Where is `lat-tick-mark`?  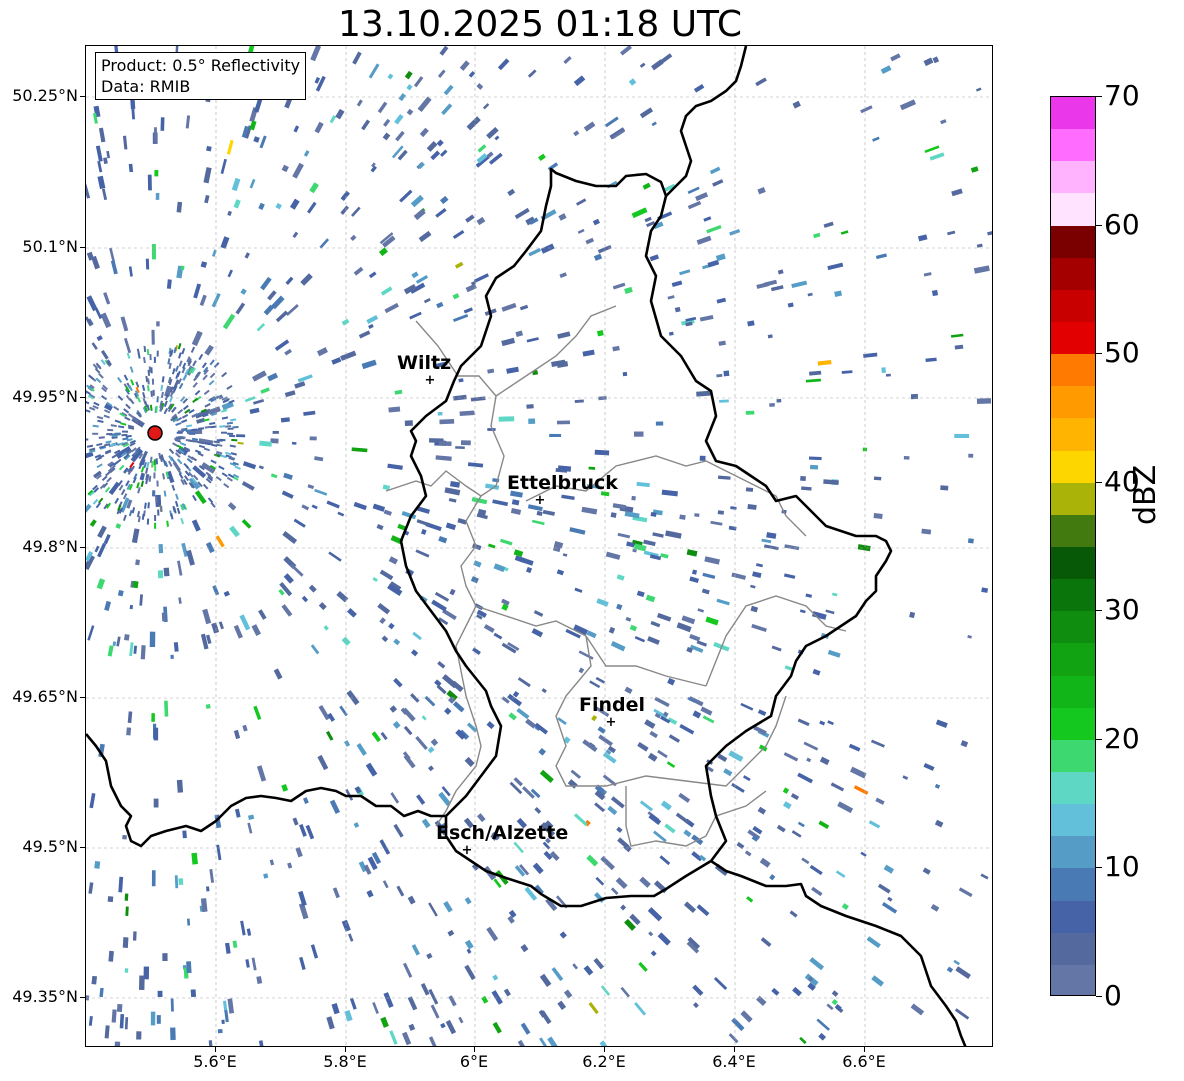
lat-tick-mark is located at coordinates (82, 997).